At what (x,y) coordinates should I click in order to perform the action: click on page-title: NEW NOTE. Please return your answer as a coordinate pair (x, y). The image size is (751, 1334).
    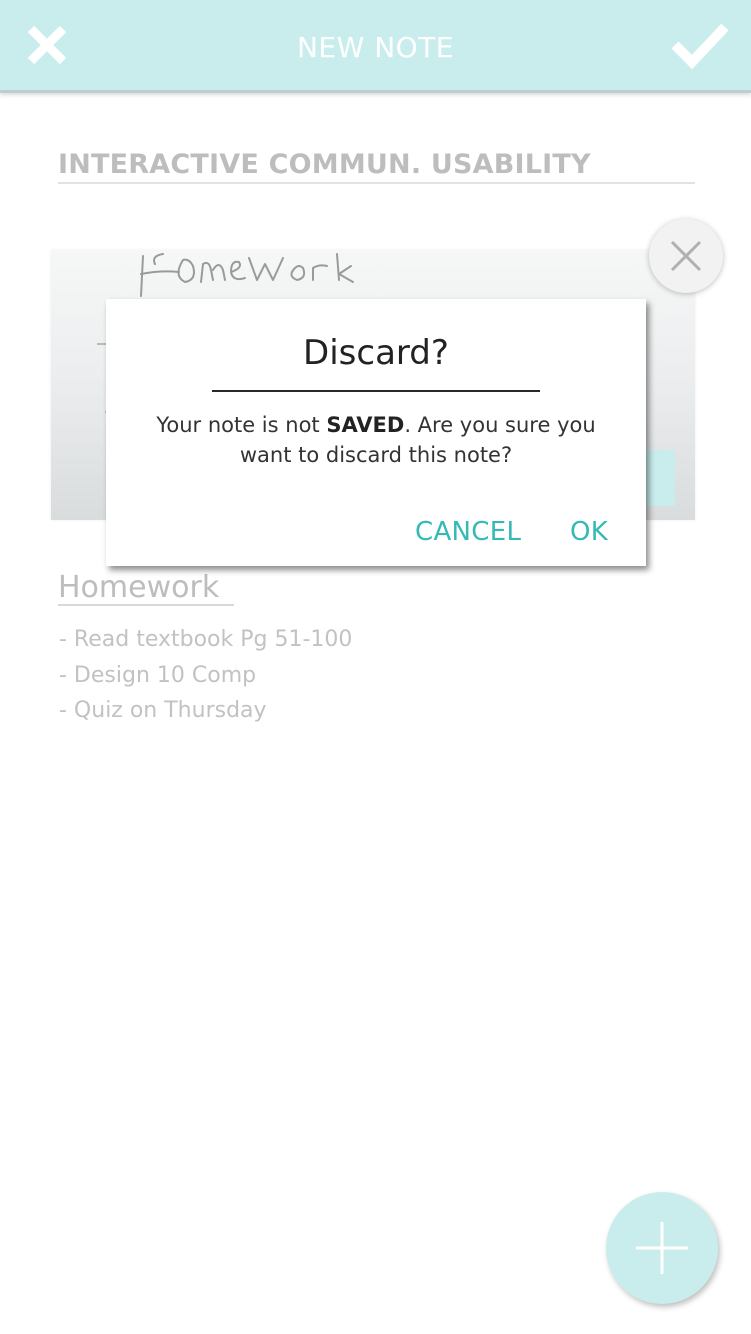
    Looking at the image, I should click on (375, 47).